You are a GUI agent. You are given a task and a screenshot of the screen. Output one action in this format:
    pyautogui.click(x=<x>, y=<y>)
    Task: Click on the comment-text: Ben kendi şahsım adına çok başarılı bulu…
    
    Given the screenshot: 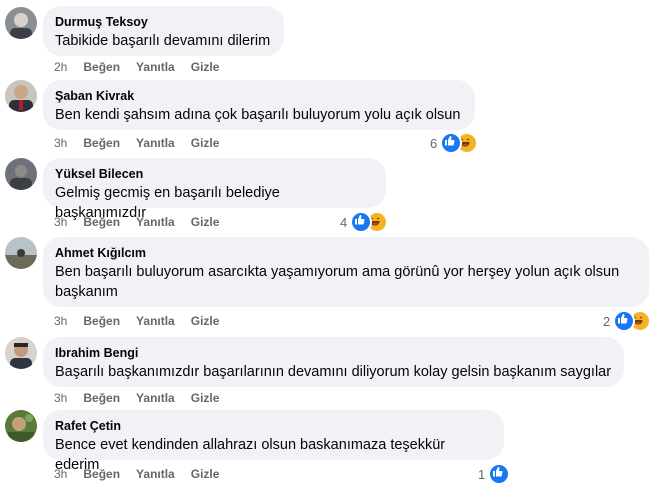 What is the action you would take?
    pyautogui.click(x=258, y=115)
    